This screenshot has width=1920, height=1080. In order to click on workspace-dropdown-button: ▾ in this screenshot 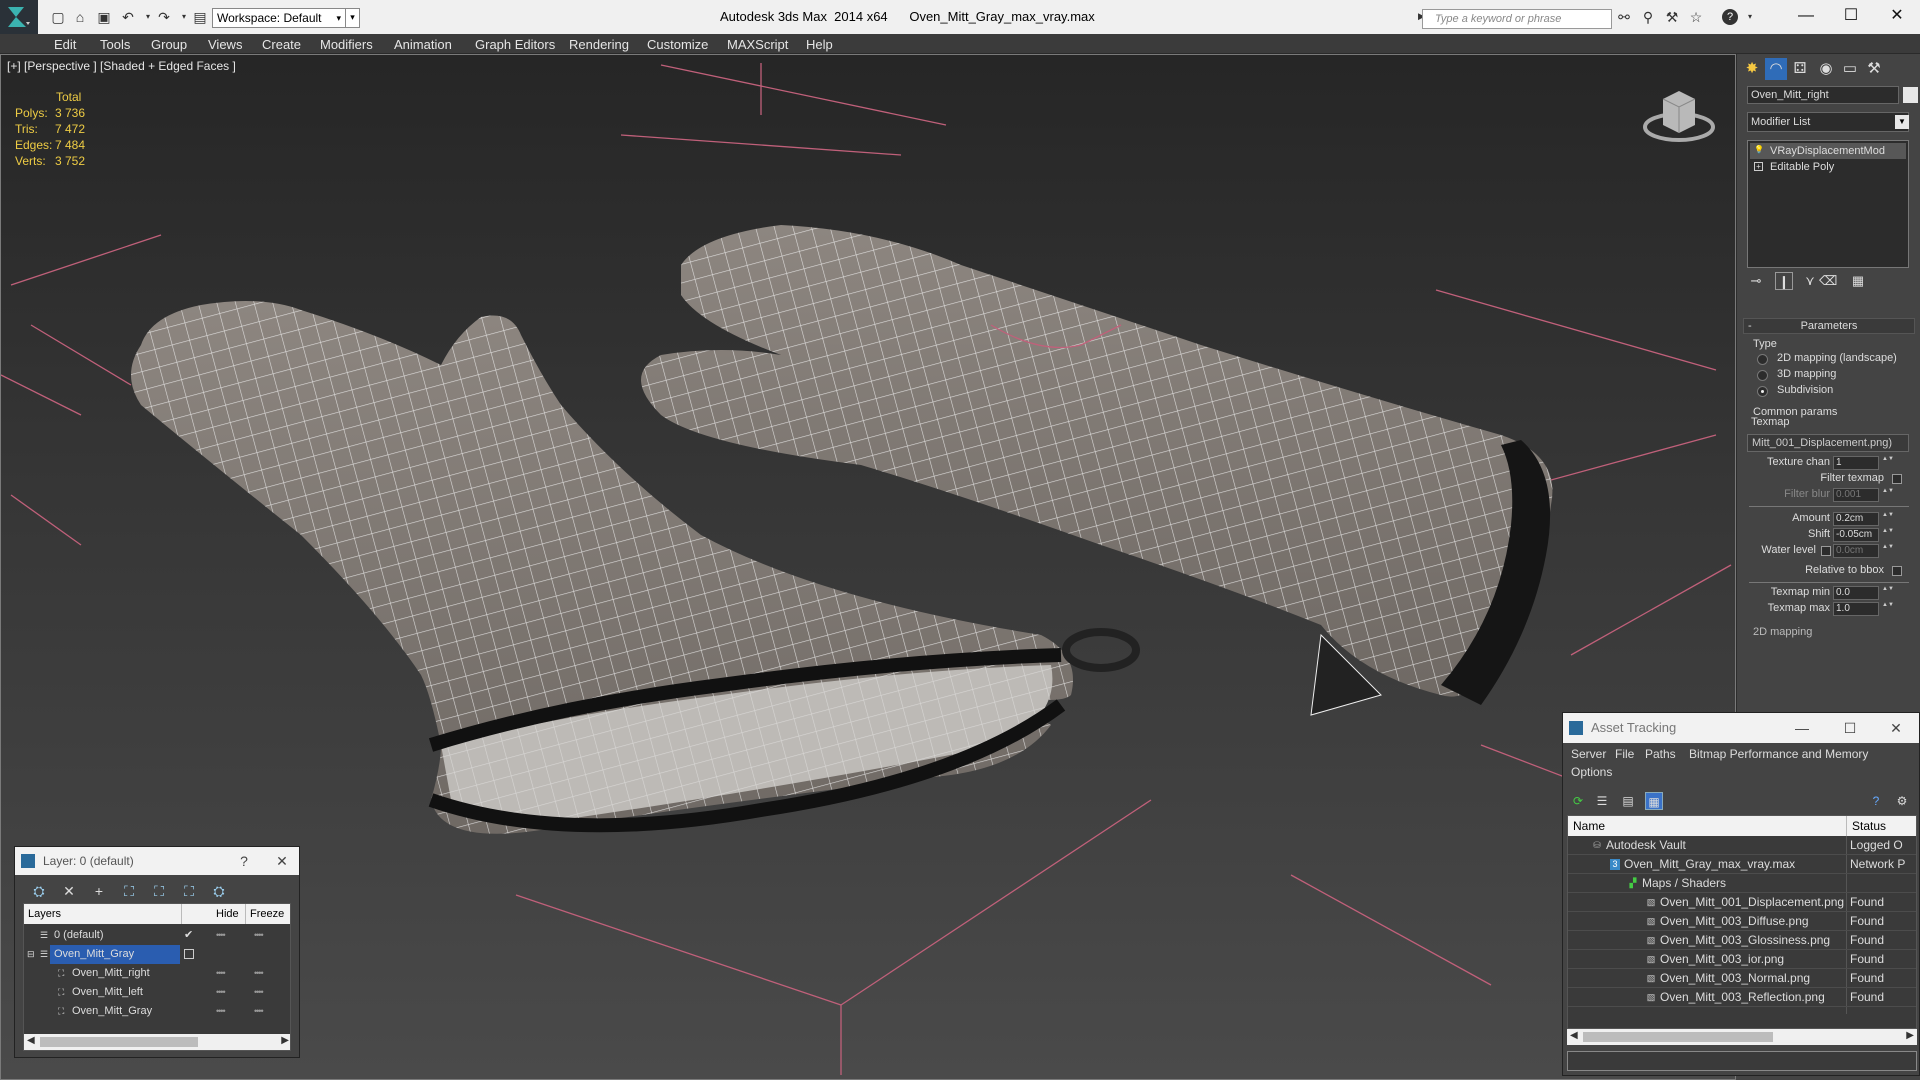, I will do `click(352, 18)`.